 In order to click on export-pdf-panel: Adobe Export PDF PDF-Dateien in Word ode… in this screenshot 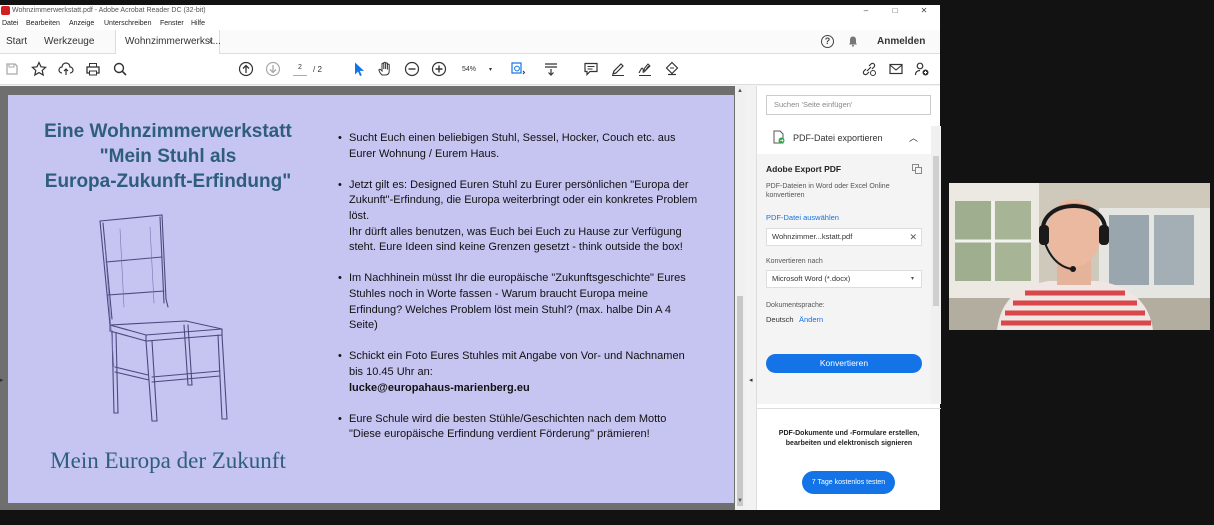, I will do `click(844, 279)`.